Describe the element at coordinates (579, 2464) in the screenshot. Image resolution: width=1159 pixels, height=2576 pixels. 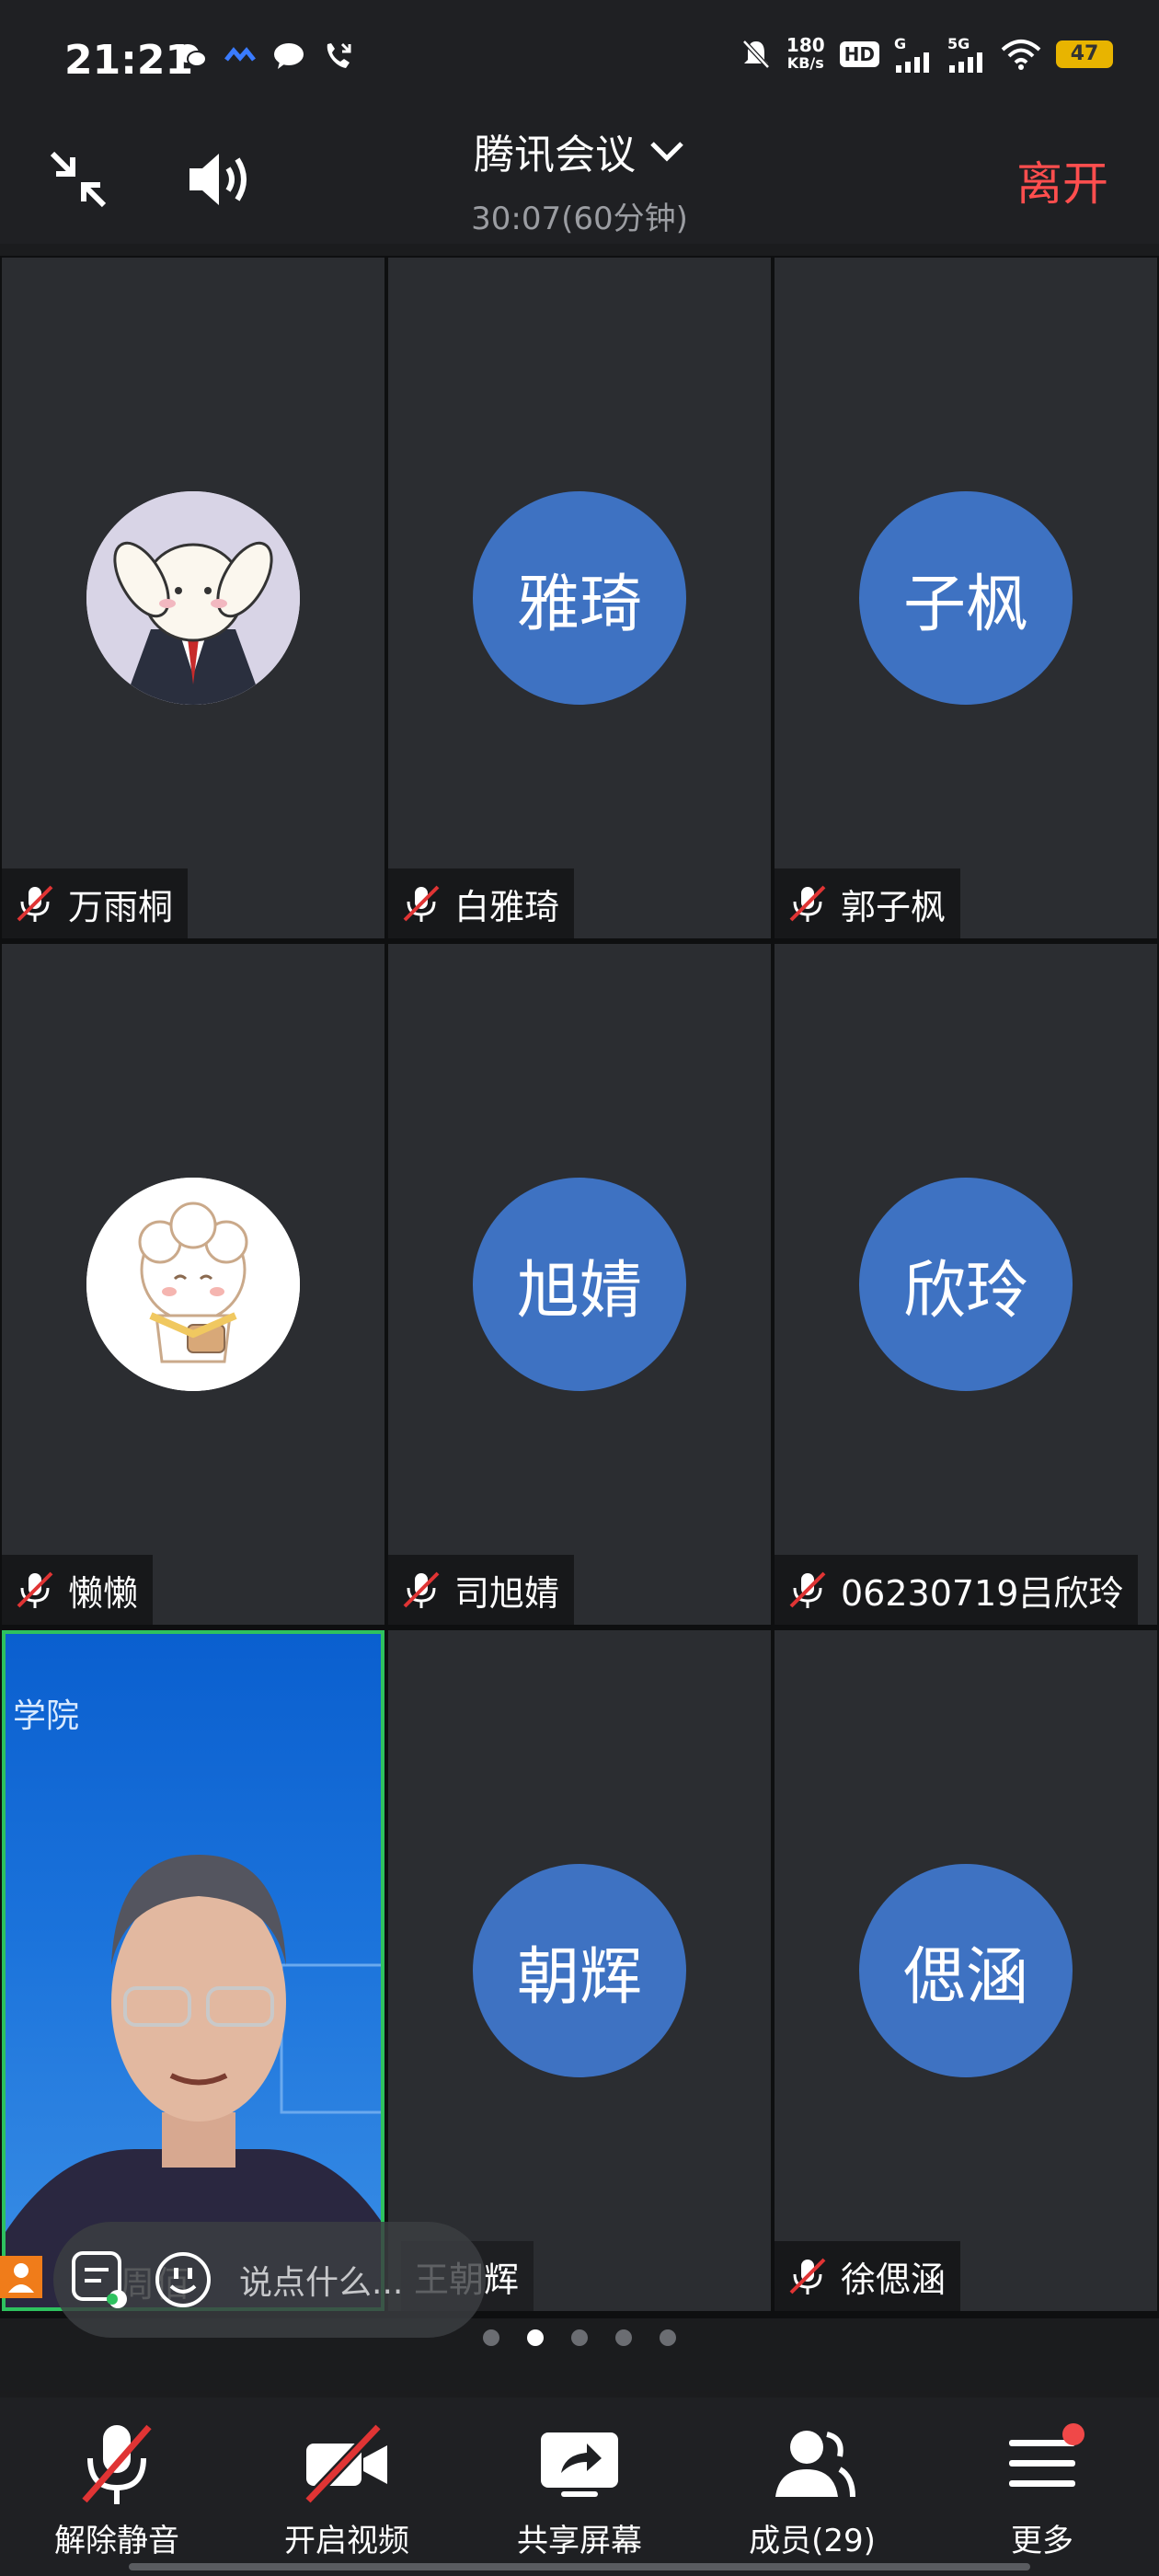
I see `share-screen-icon` at that location.